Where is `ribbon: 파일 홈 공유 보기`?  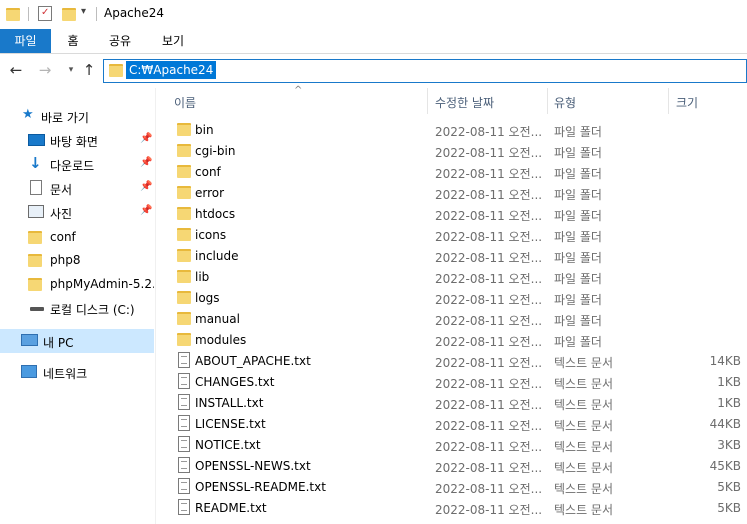
ribbon: 파일 홈 공유 보기 is located at coordinates (373, 41).